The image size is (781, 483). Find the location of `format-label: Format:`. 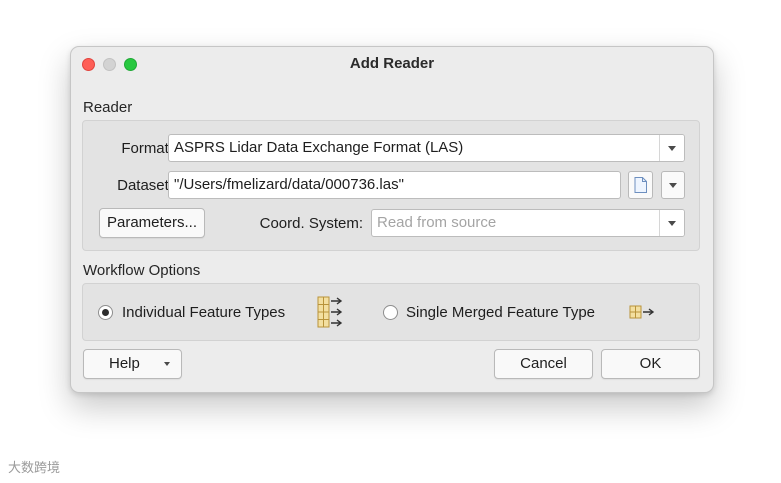

format-label: Format: is located at coordinates (147, 148).